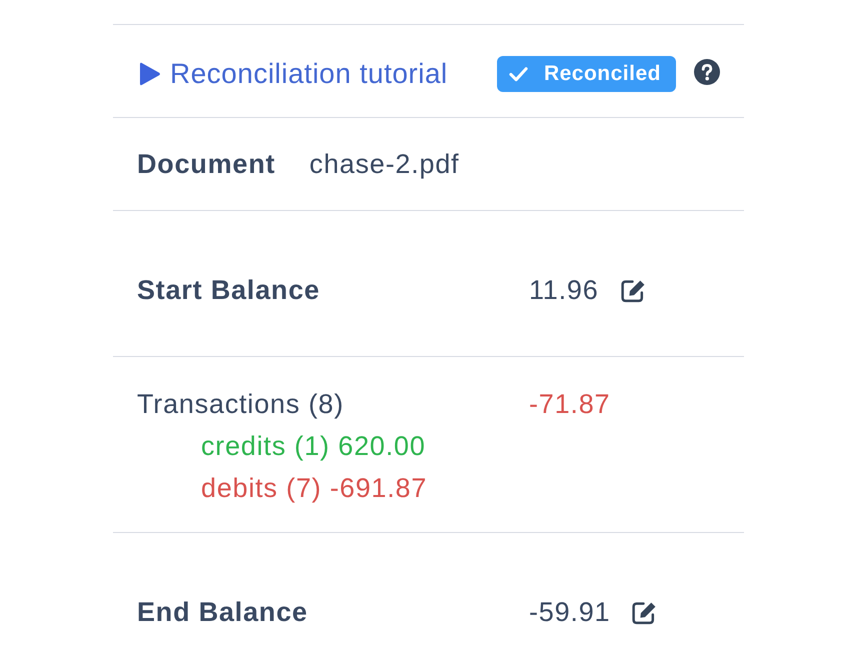 This screenshot has height=654, width=862. What do you see at coordinates (222, 612) in the screenshot?
I see `balance-label: End Balance` at bounding box center [222, 612].